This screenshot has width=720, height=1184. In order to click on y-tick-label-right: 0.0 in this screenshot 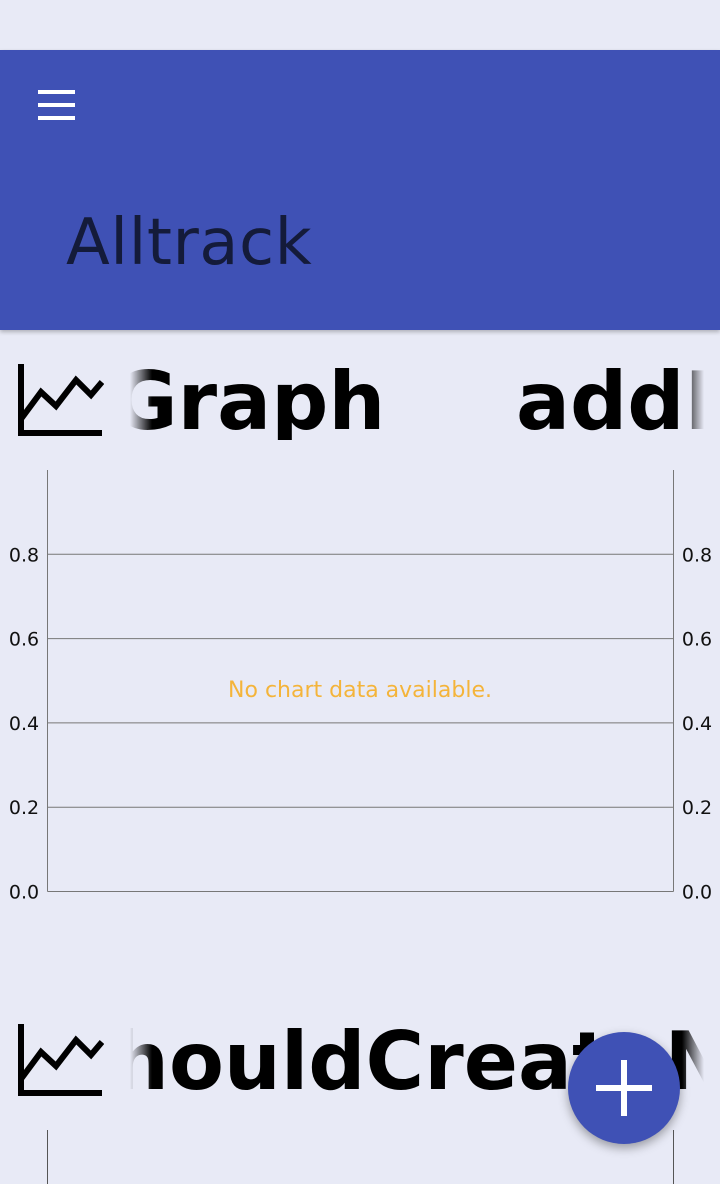, I will do `click(697, 893)`.